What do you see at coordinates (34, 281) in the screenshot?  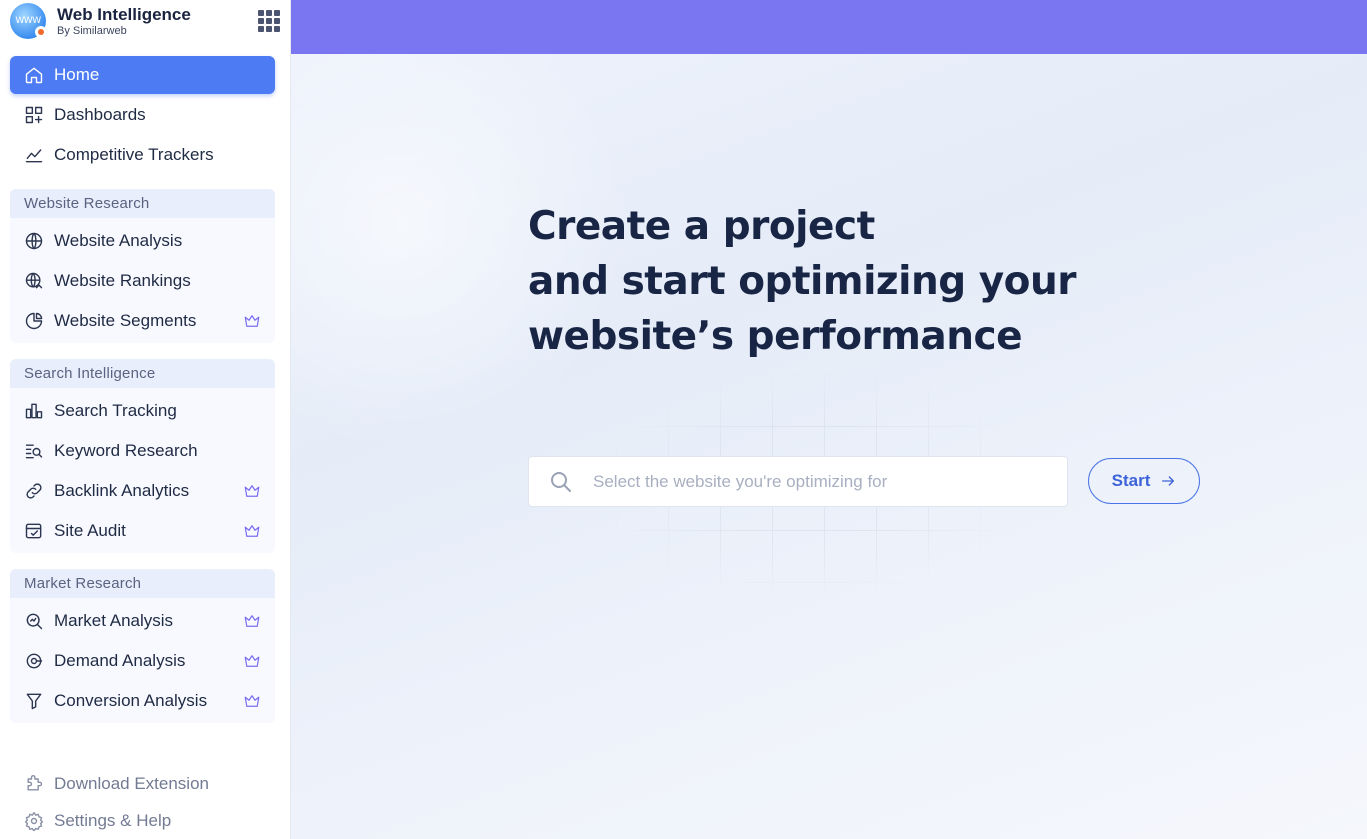 I see `globe-ranking-icon` at bounding box center [34, 281].